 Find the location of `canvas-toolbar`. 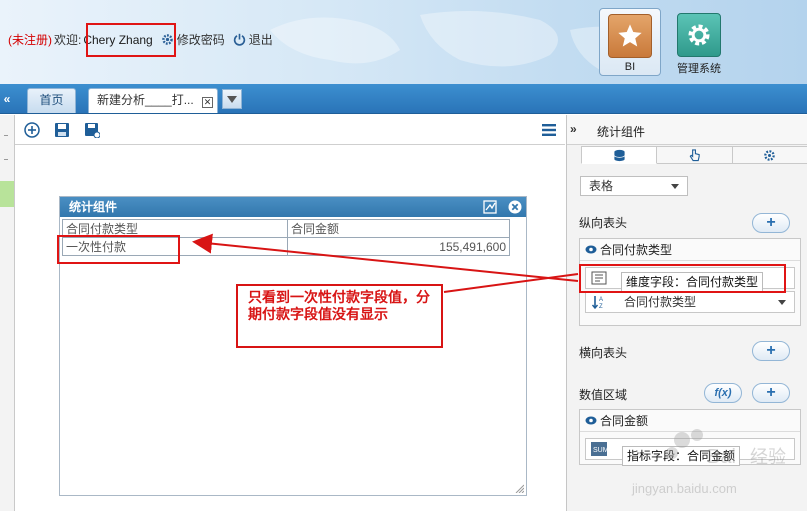

canvas-toolbar is located at coordinates (290, 130).